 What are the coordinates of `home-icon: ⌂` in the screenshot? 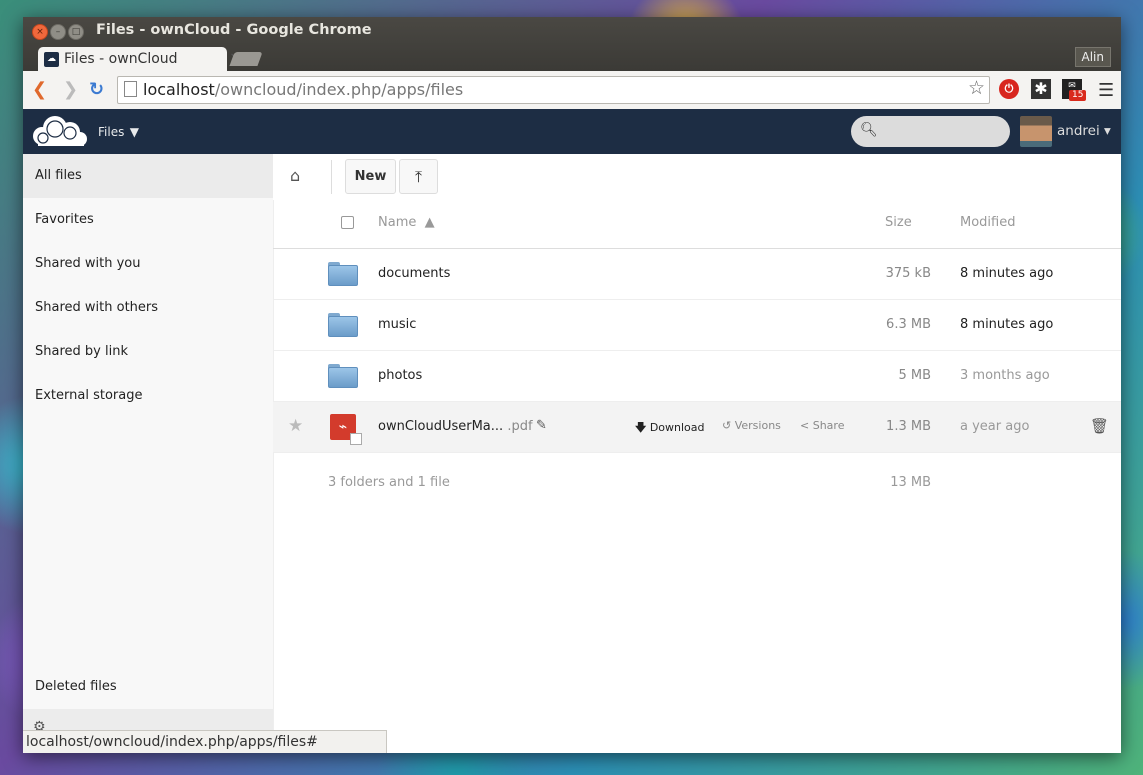 It's located at (295, 175).